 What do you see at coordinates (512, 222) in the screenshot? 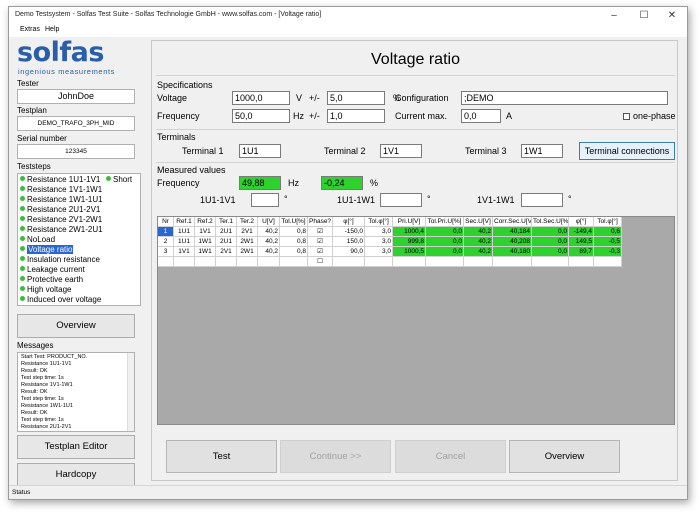
I see `column-header: Corr.Sec.U[V]` at bounding box center [512, 222].